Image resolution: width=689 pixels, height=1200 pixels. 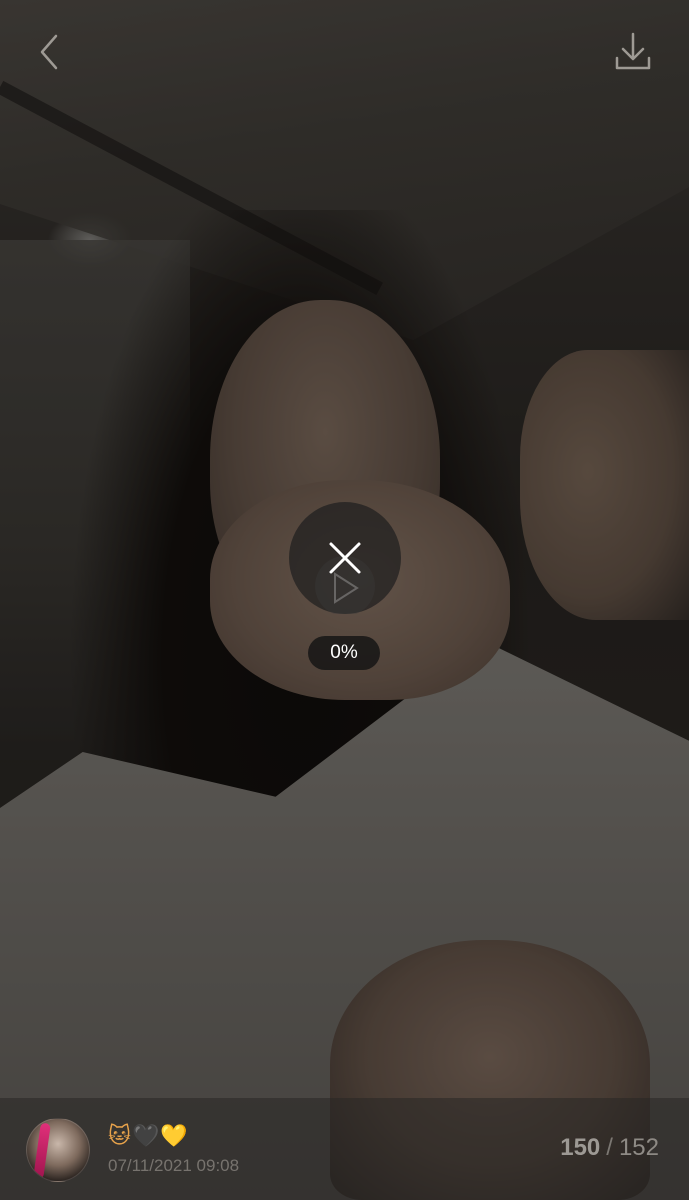 What do you see at coordinates (344, 653) in the screenshot?
I see `download-progress-label: 0%` at bounding box center [344, 653].